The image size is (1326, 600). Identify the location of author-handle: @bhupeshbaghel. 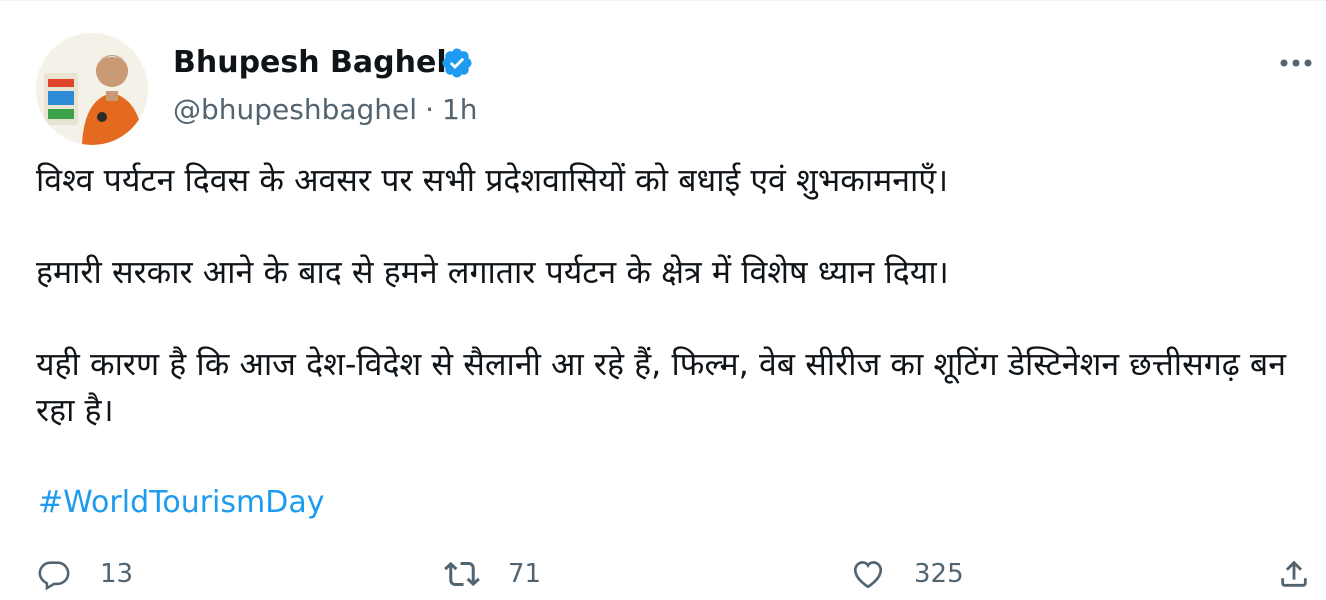
(295, 109).